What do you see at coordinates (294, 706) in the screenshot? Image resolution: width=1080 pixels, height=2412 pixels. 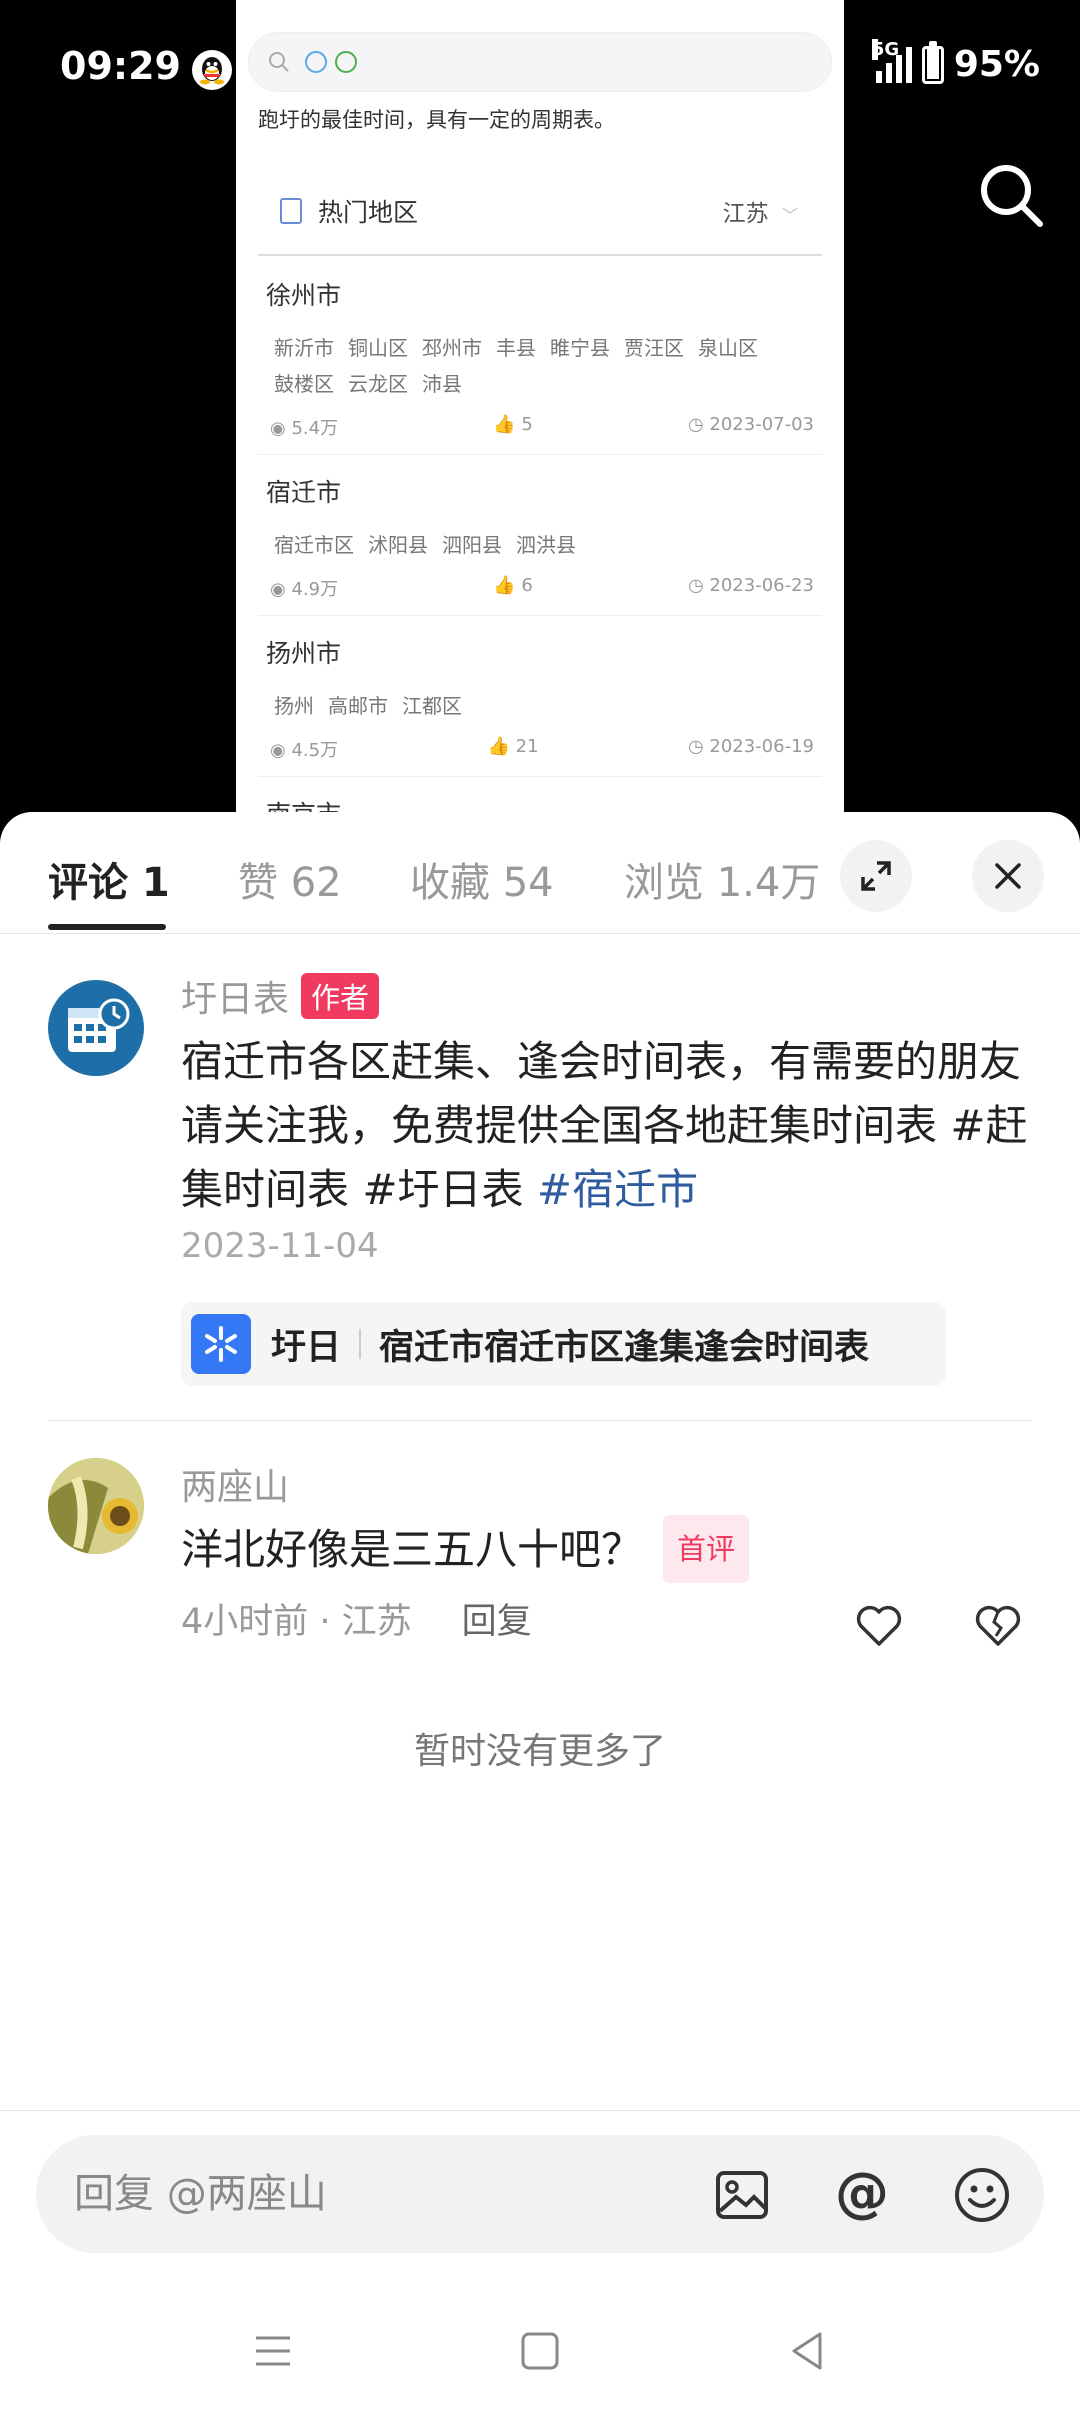 I see `preview-district: 扬州` at bounding box center [294, 706].